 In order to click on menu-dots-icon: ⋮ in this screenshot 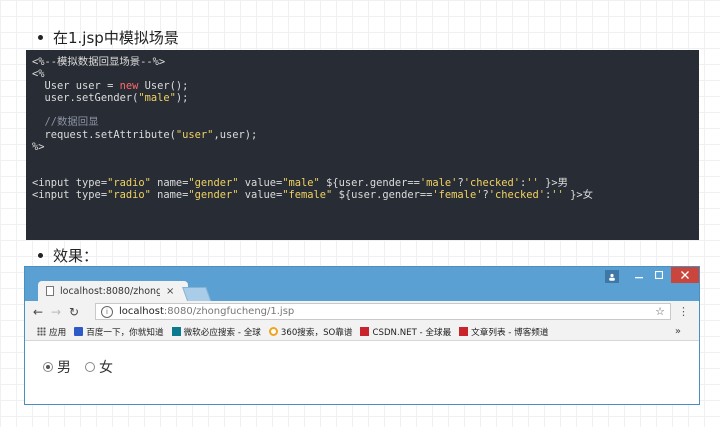, I will do `click(683, 311)`.